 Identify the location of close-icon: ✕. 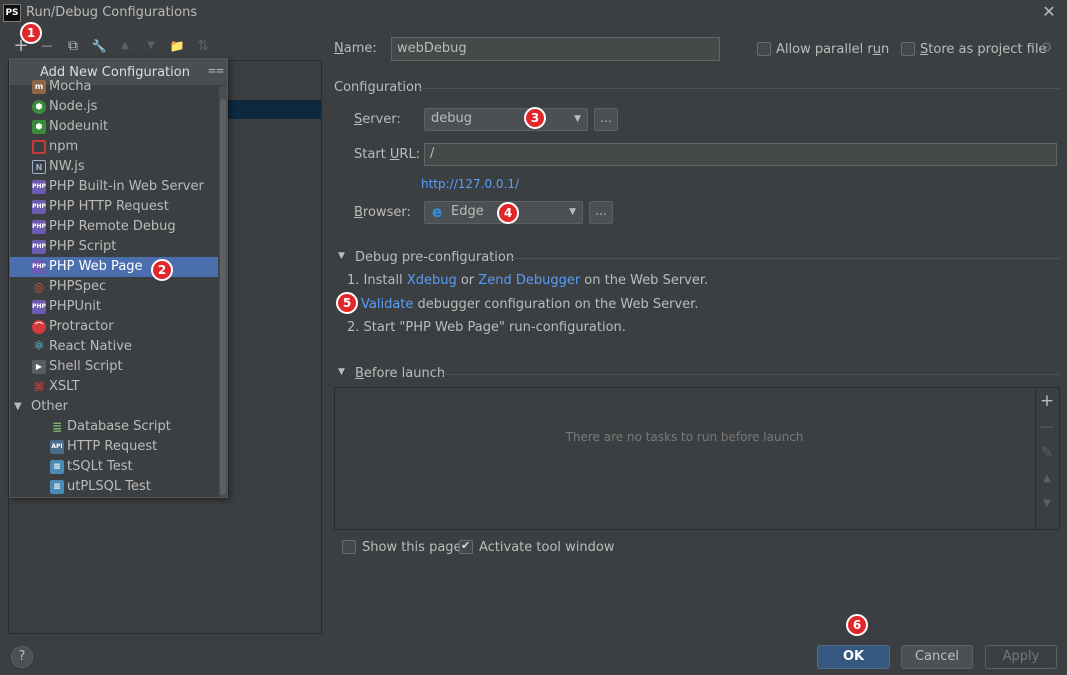
(1049, 12).